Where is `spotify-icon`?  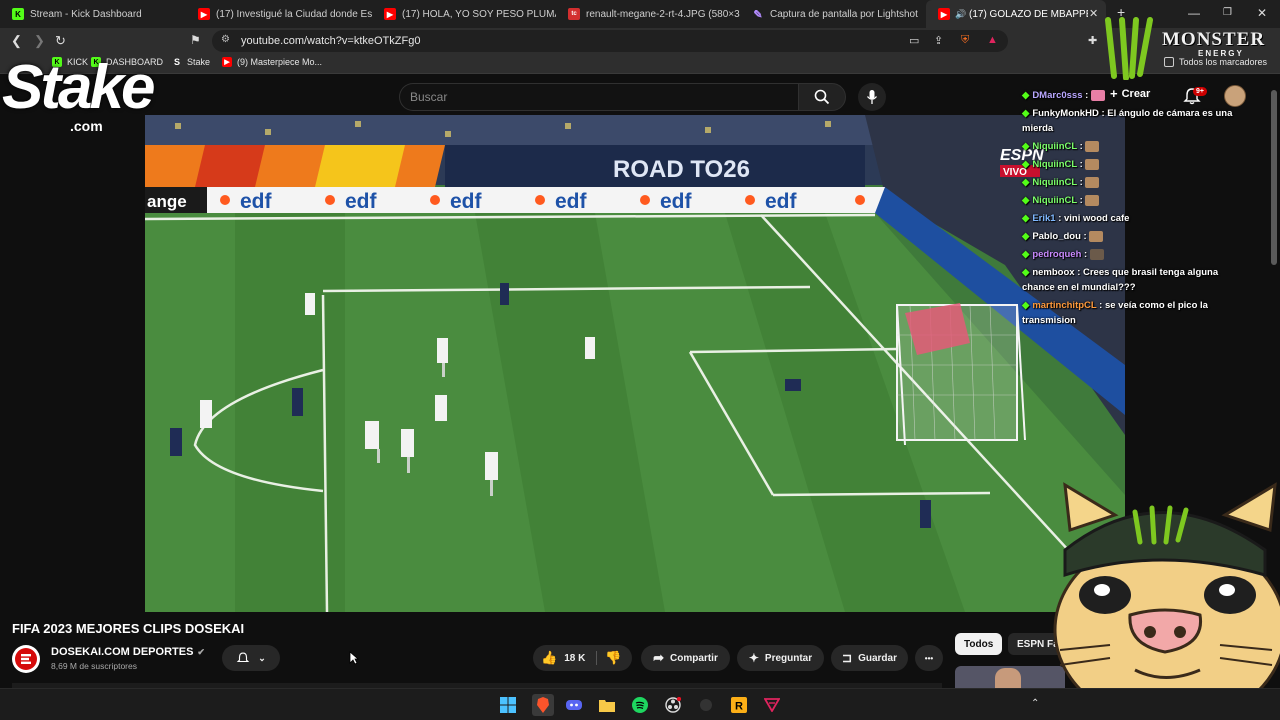 spotify-icon is located at coordinates (640, 705).